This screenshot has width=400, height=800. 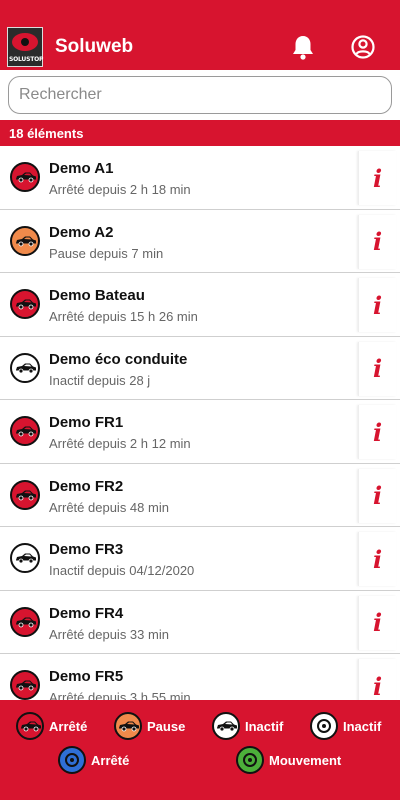 I want to click on legend-item: Mouvement, so click(x=288, y=760).